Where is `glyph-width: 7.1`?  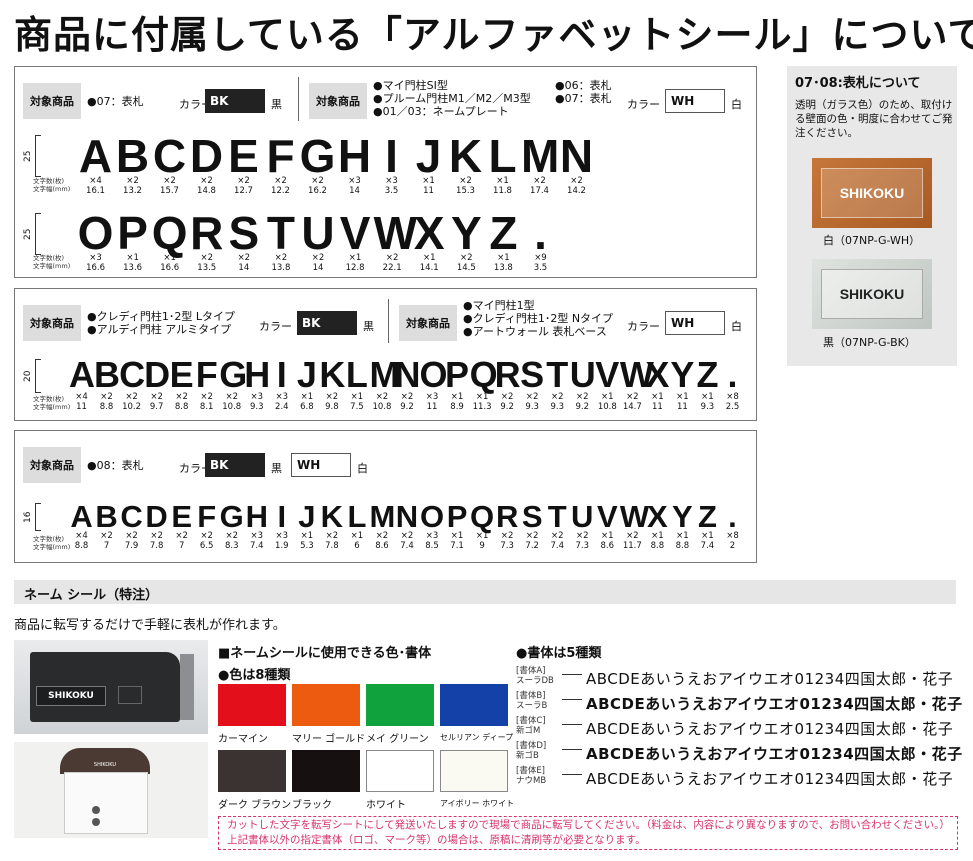
glyph-width: 7.1 is located at coordinates (457, 546).